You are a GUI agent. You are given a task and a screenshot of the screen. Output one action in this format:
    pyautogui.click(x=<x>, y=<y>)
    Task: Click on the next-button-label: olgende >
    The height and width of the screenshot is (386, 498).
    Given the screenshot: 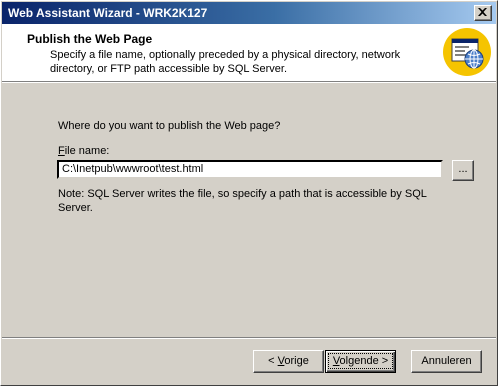 What is the action you would take?
    pyautogui.click(x=364, y=361)
    